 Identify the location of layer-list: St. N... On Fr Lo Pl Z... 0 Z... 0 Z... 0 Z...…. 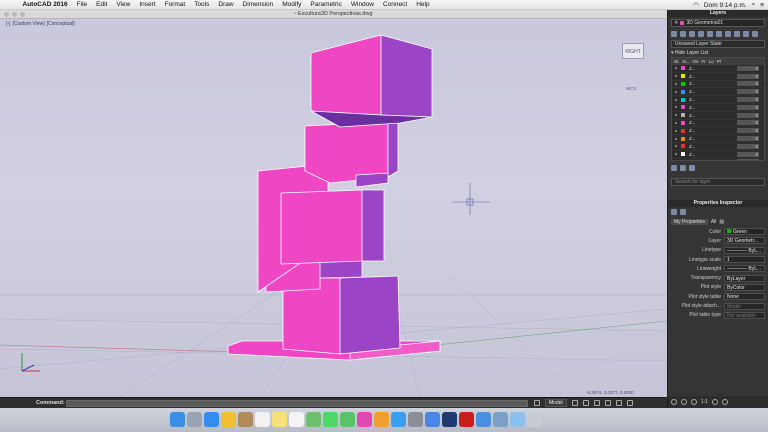
(718, 109).